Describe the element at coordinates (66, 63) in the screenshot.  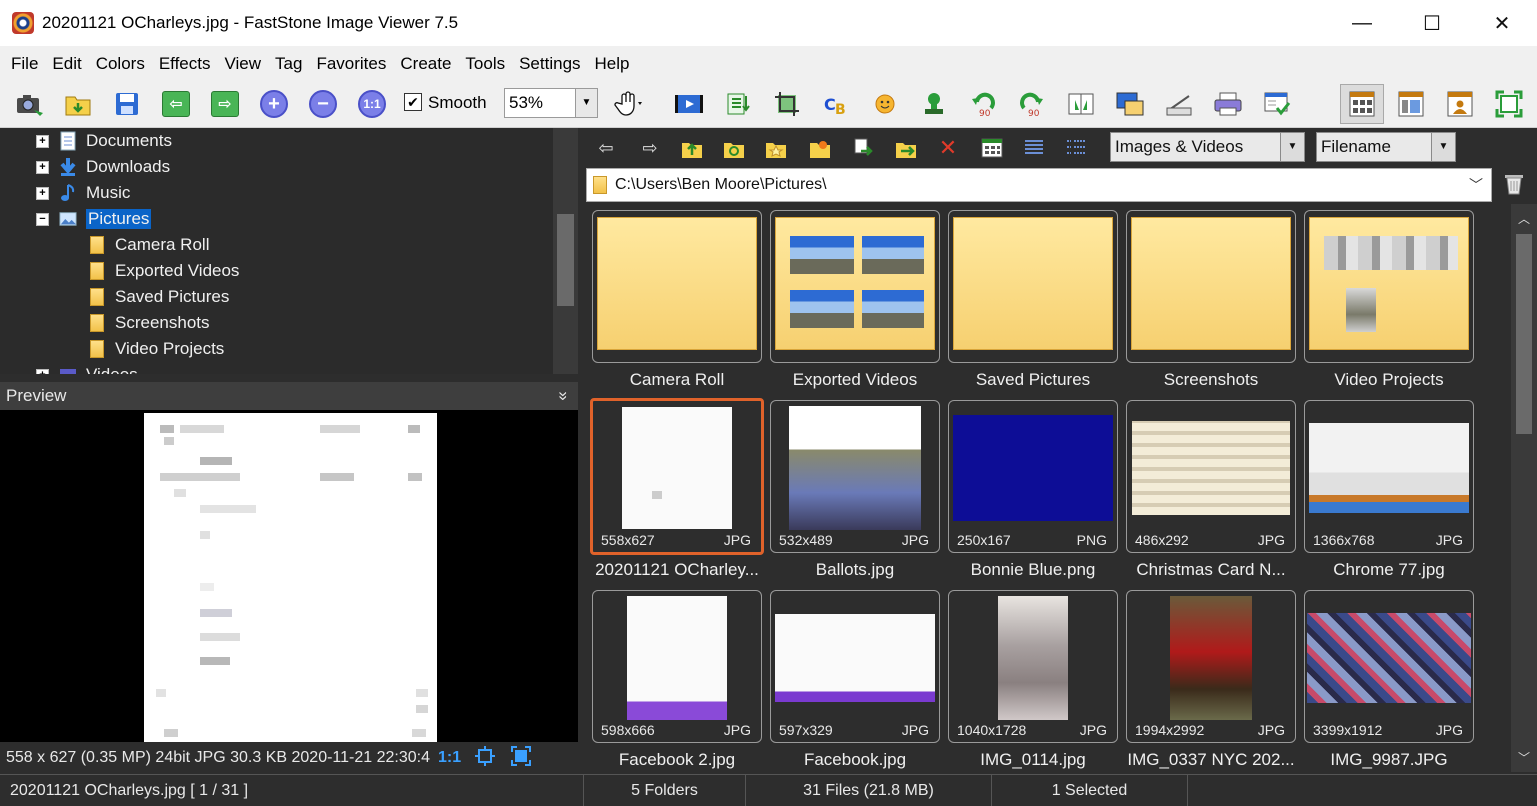
I see `menu-edit: Edit` at that location.